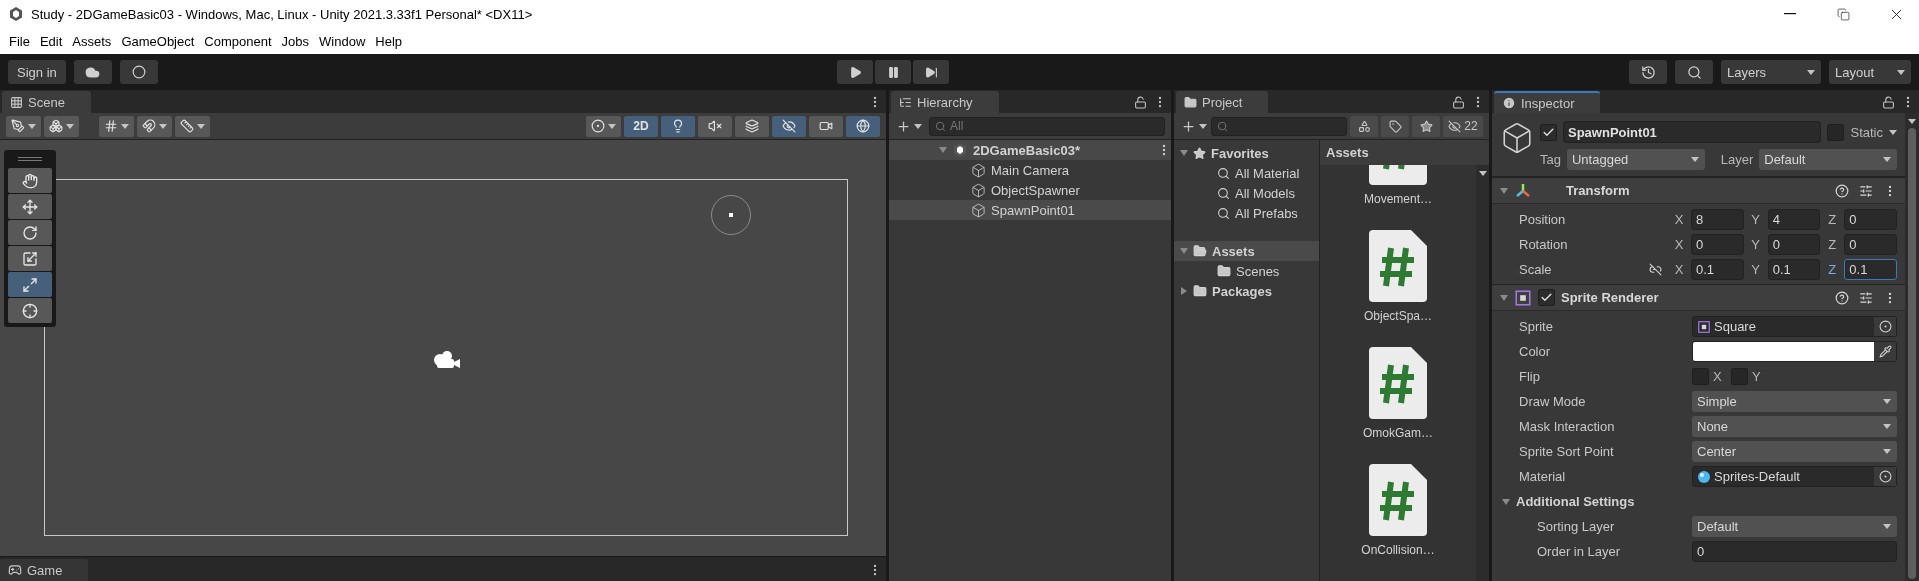 The width and height of the screenshot is (1919, 581). I want to click on hierarchy-item: ObjectSpawner, so click(1030, 190).